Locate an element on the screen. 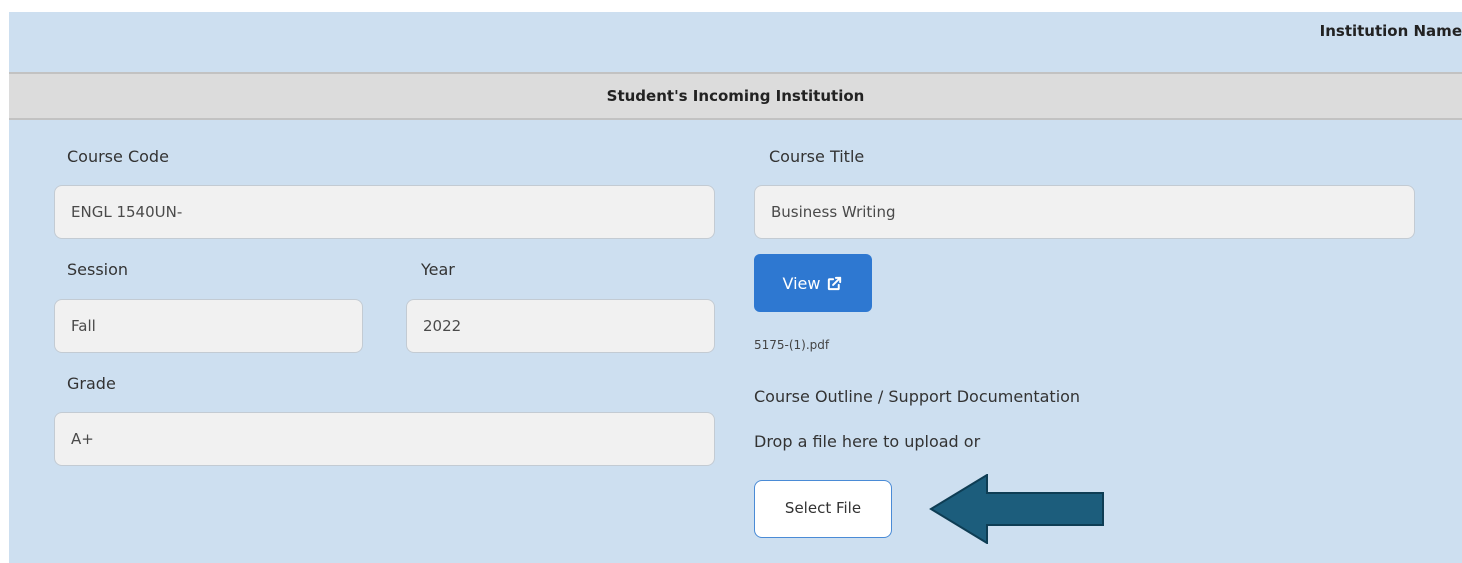 This screenshot has width=1462, height=563. course-title-field: Business Writing is located at coordinates (1084, 212).